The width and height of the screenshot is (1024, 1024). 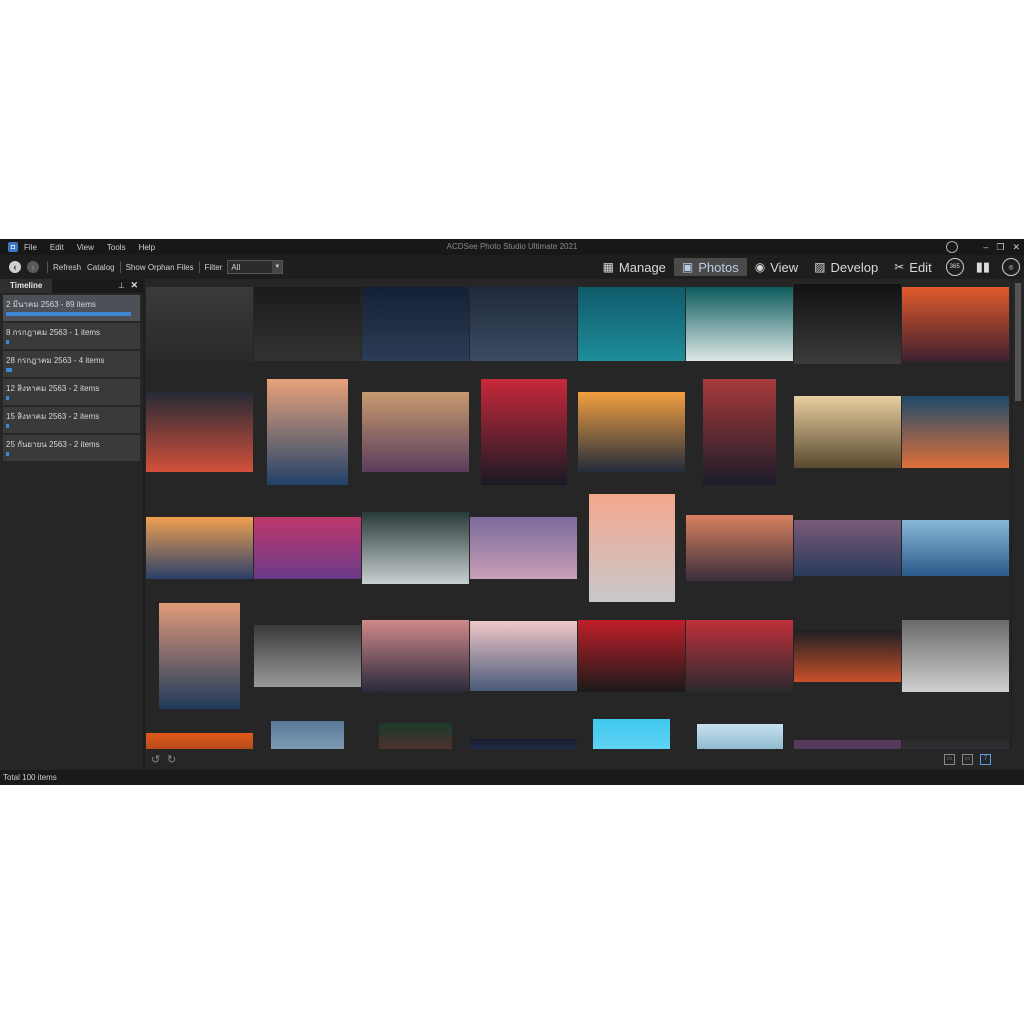 I want to click on menu-tools: Tools, so click(x=116, y=247).